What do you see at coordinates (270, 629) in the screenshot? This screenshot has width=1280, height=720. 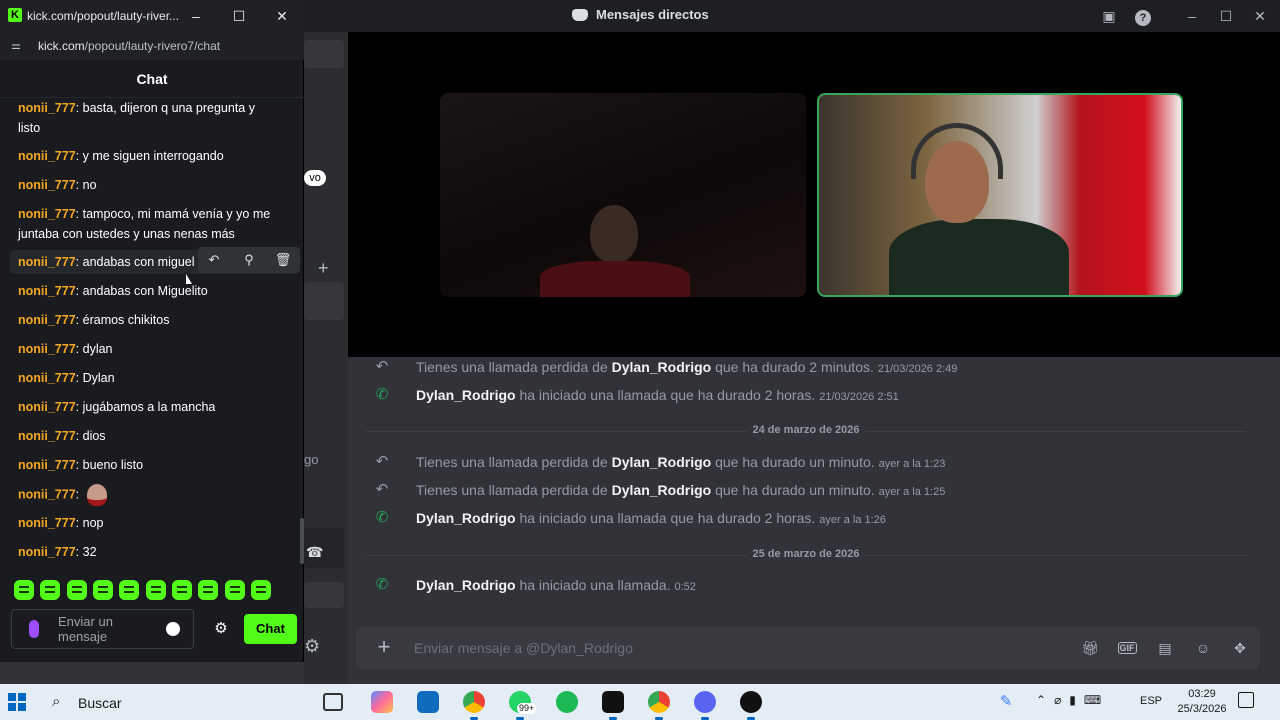 I see `chat-send-button: Chat` at bounding box center [270, 629].